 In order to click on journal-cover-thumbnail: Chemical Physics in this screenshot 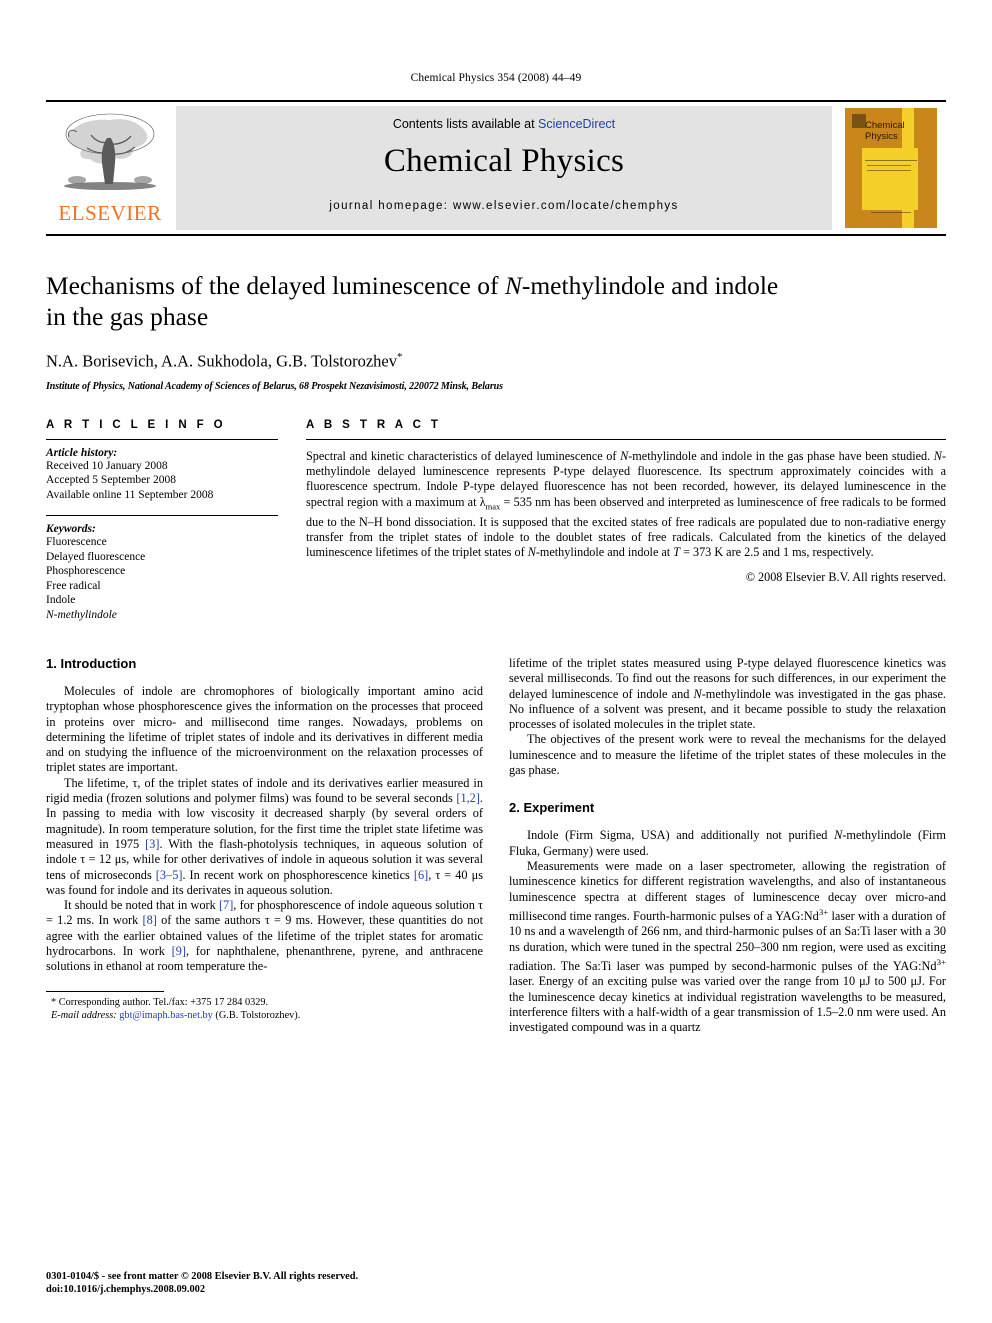, I will do `click(891, 168)`.